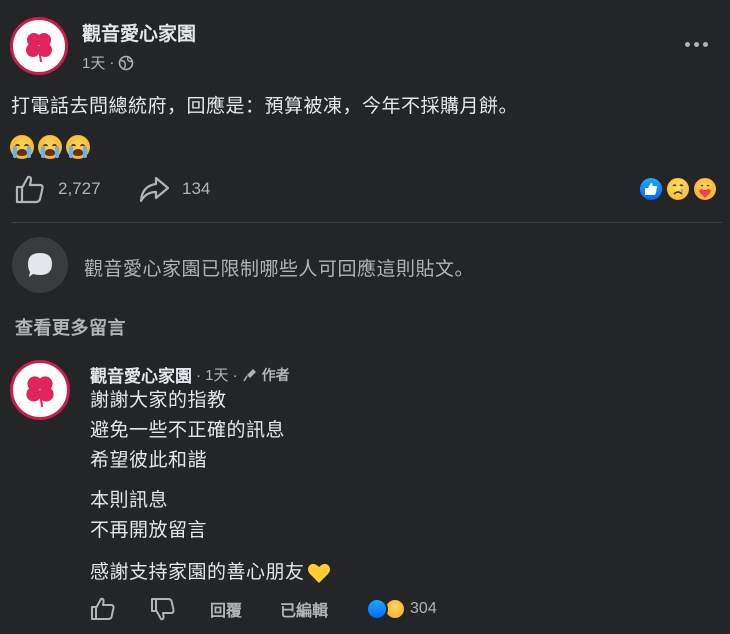 The height and width of the screenshot is (634, 730). What do you see at coordinates (318, 573) in the screenshot?
I see `yellow-heart-icon` at bounding box center [318, 573].